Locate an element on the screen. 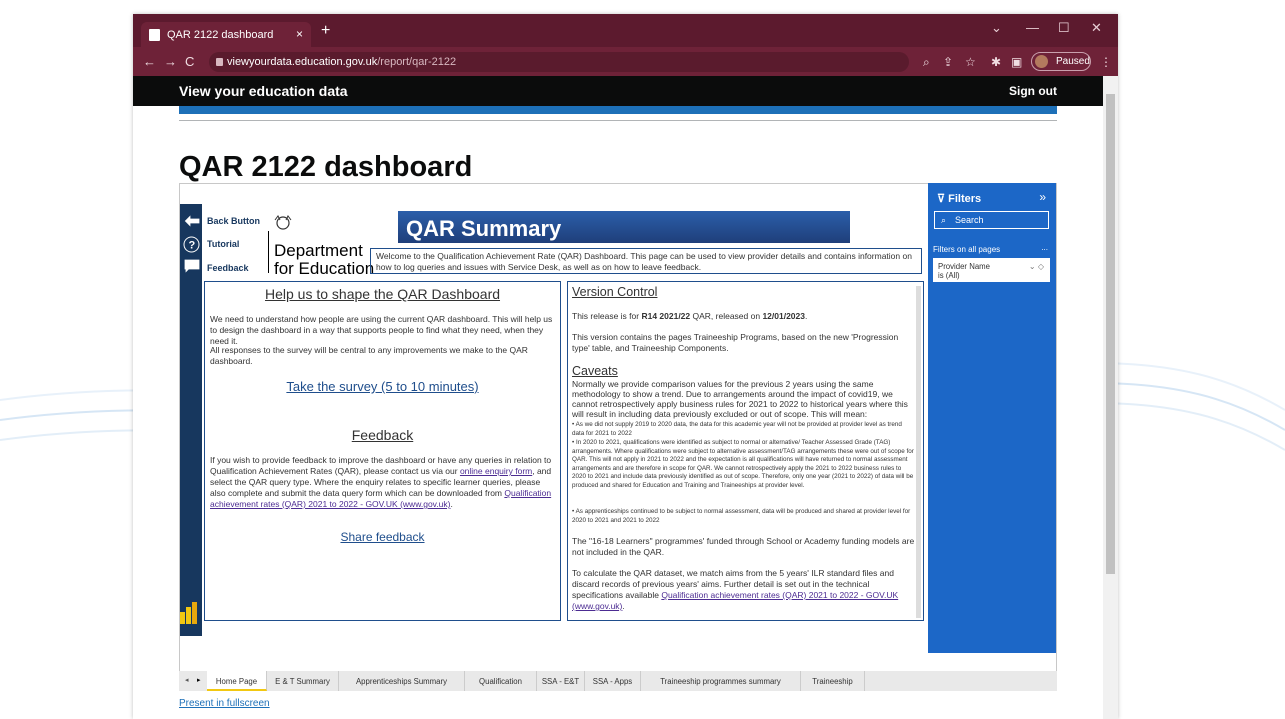 The height and width of the screenshot is (719, 1285). take-survey-link: Take the survey (5 to 10 minutes) is located at coordinates (382, 386).